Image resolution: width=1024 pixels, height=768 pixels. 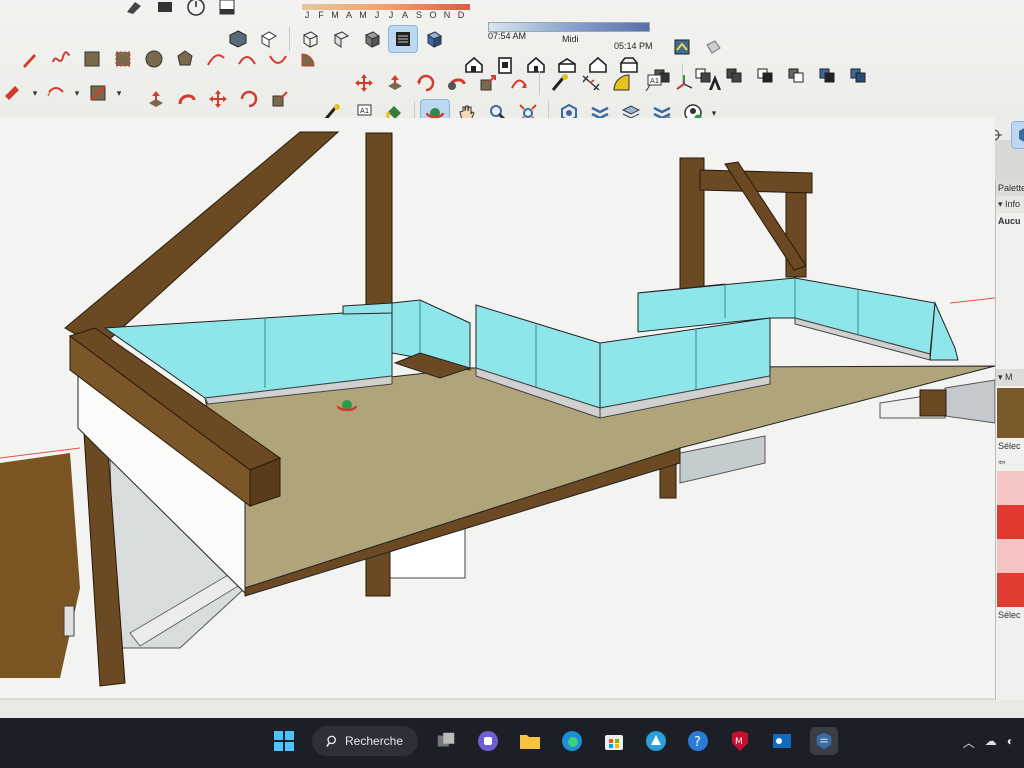 I want to click on move-icon, so click(x=364, y=83).